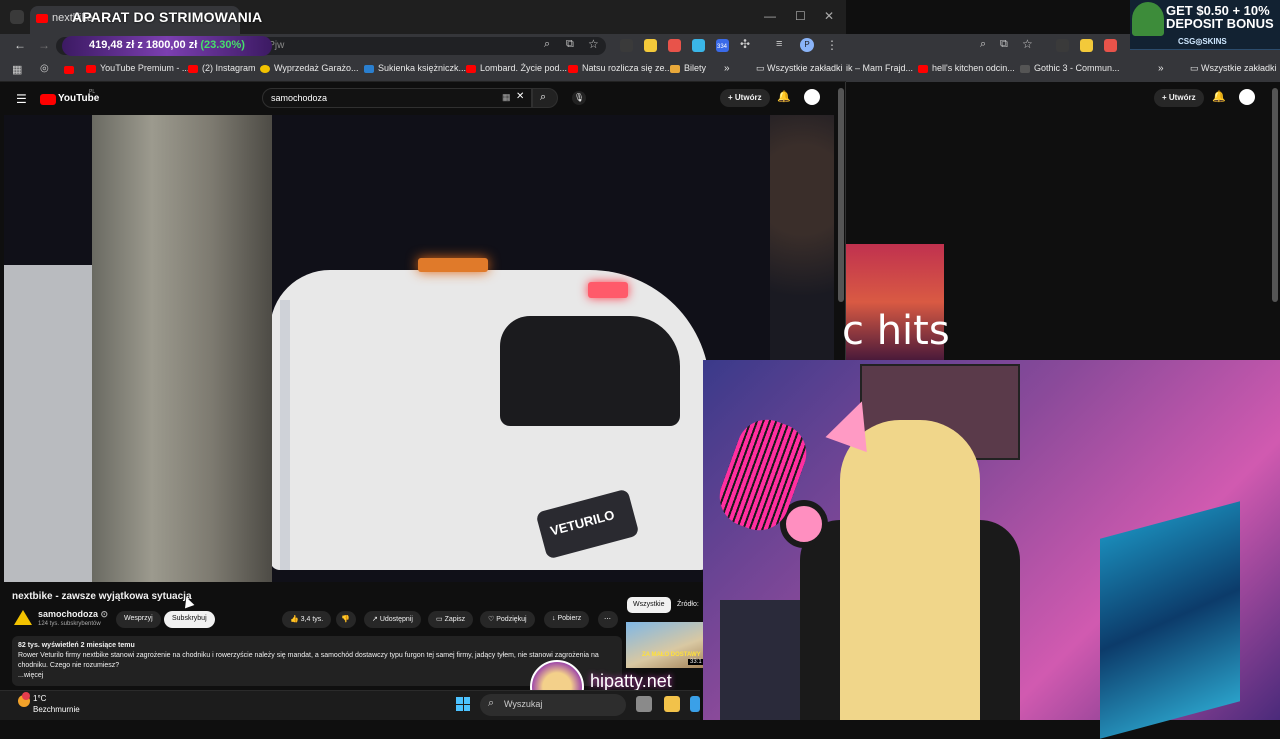  Describe the element at coordinates (44, 68) in the screenshot. I see `github-icon: ◎` at that location.